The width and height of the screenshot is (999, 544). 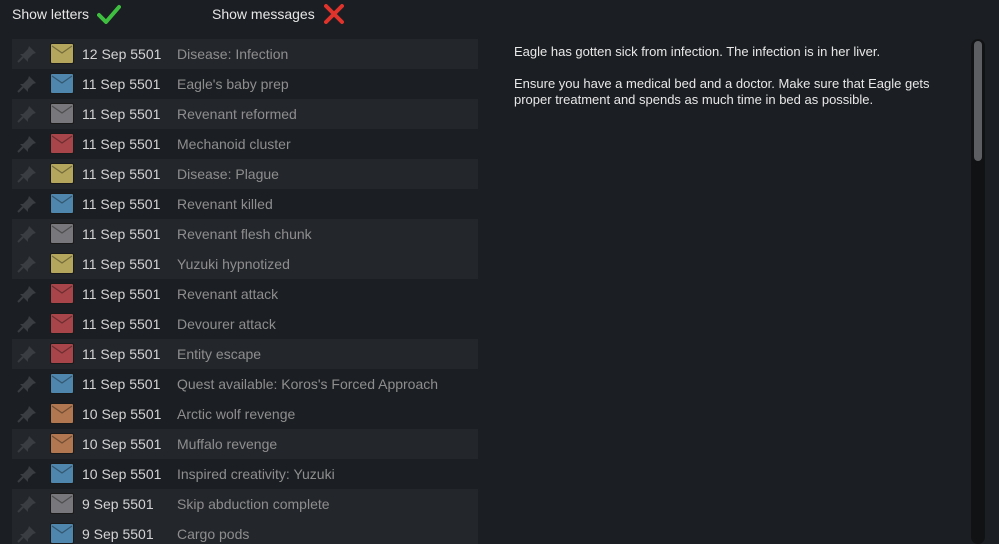 I want to click on letter-row: 11 Sep 5501 Mechanoid cluster, so click(x=245, y=144).